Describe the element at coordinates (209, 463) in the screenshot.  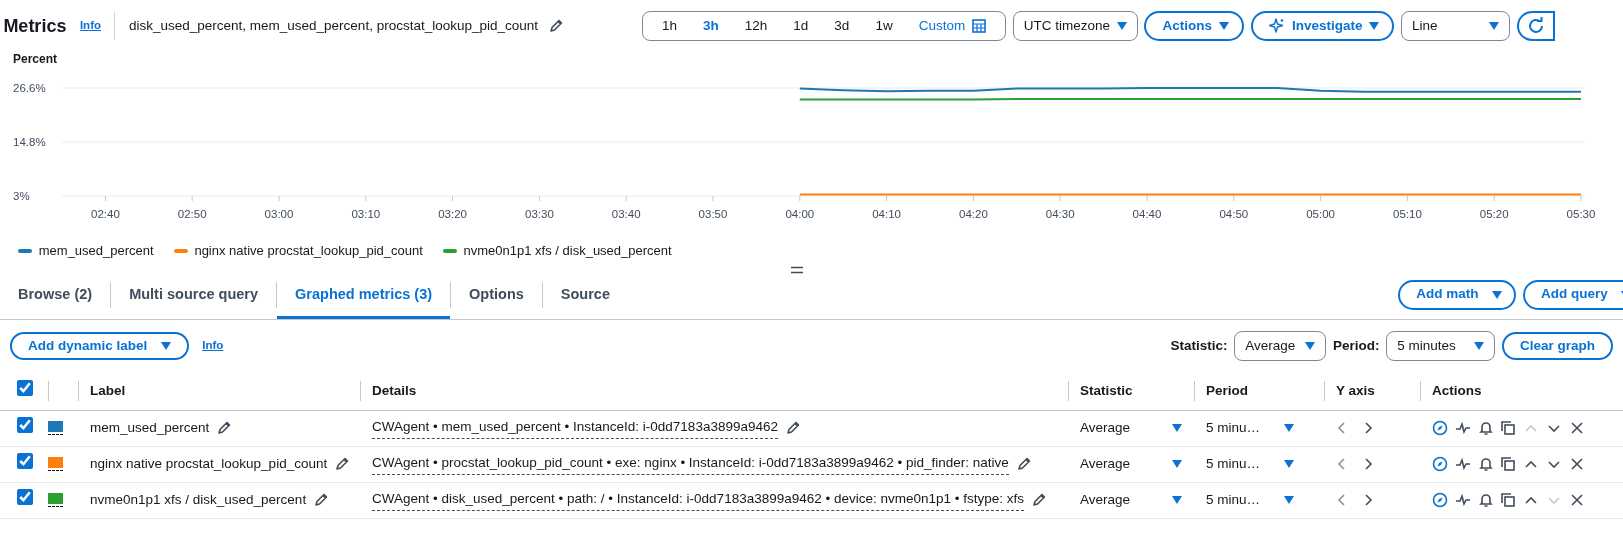
I see `metric-label: nginx native procstat_lookup_pid_count` at that location.